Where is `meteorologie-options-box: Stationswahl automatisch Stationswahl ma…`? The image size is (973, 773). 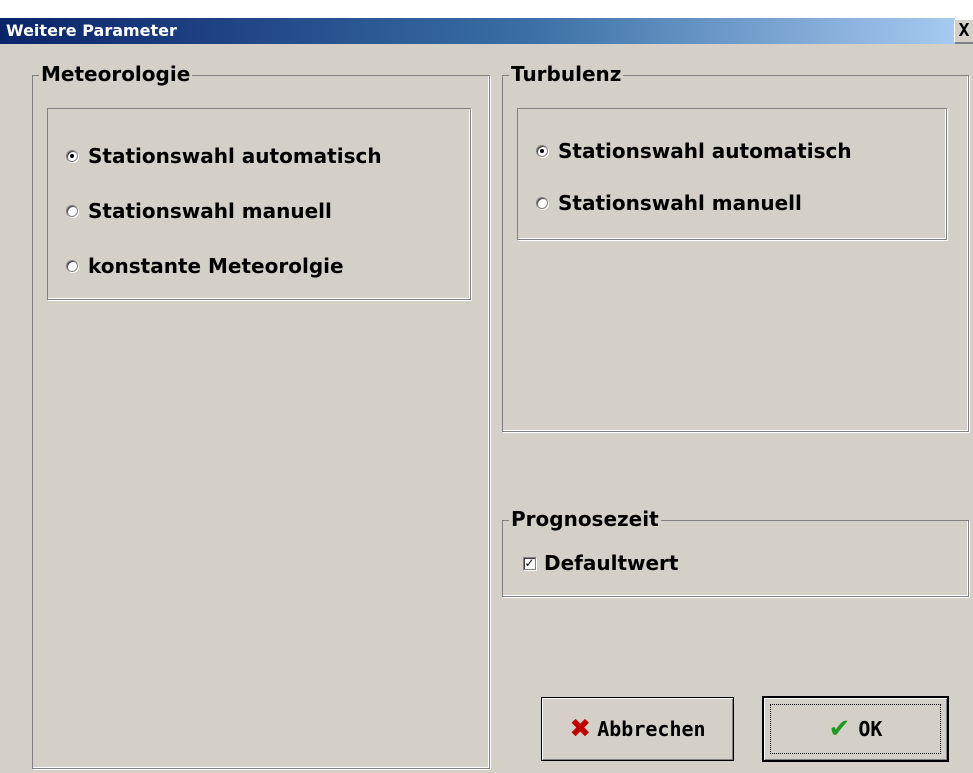 meteorologie-options-box: Stationswahl automatisch Stationswahl ma… is located at coordinates (259, 204).